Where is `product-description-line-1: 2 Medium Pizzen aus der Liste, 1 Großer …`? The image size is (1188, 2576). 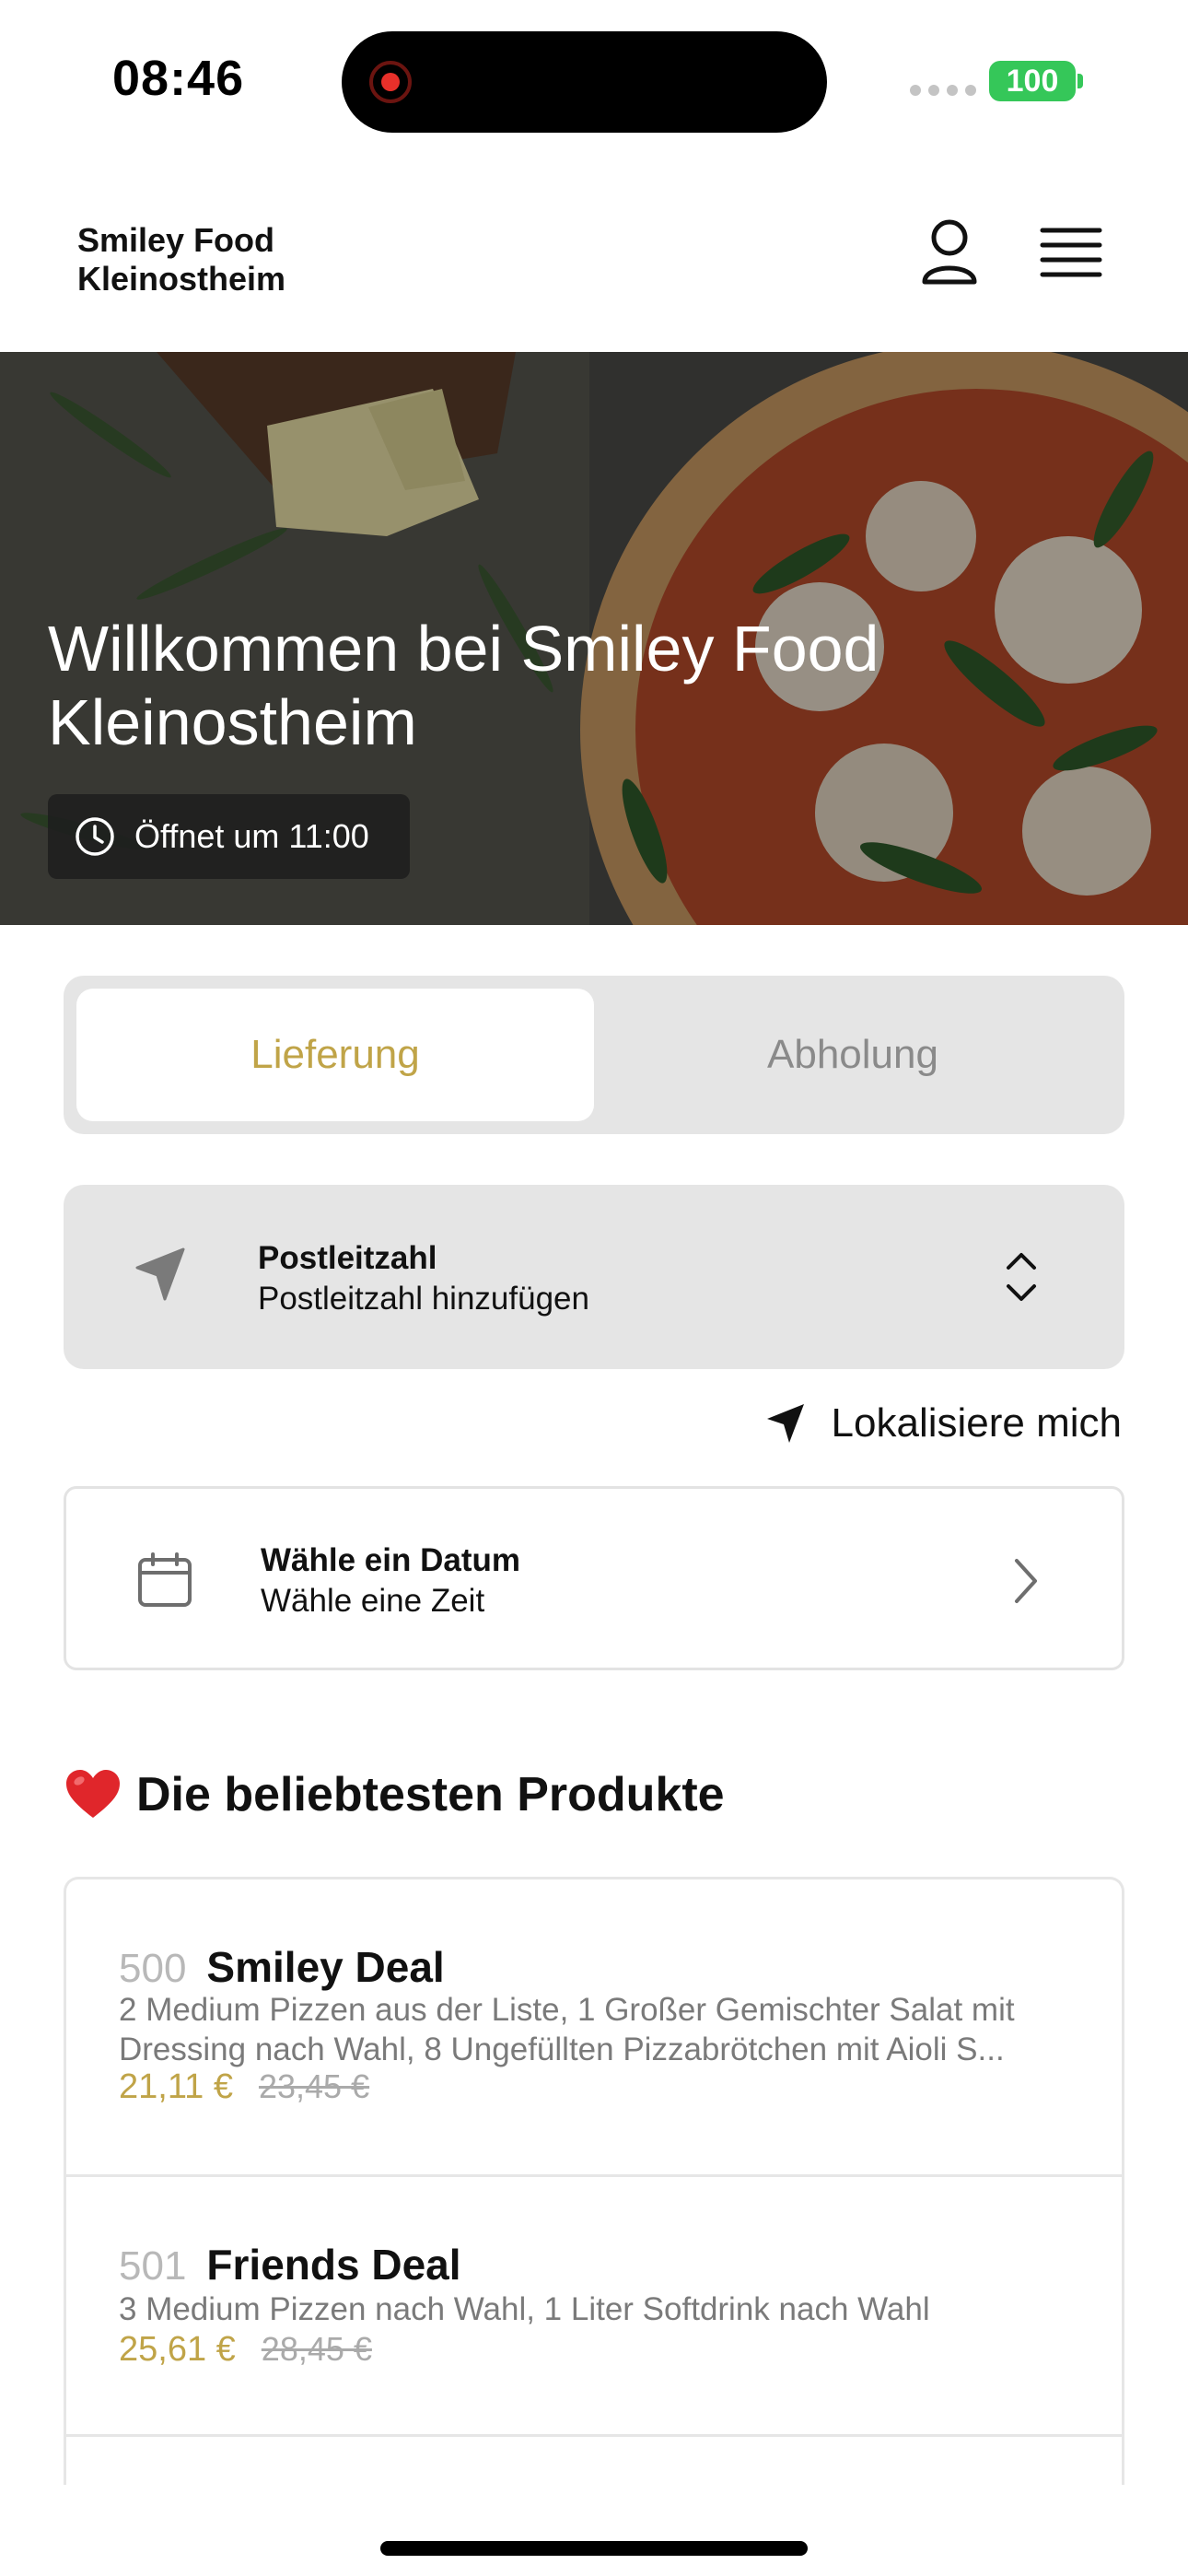
product-description-line-1: 2 Medium Pizzen aus der Liste, 1 Großer … is located at coordinates (567, 2010).